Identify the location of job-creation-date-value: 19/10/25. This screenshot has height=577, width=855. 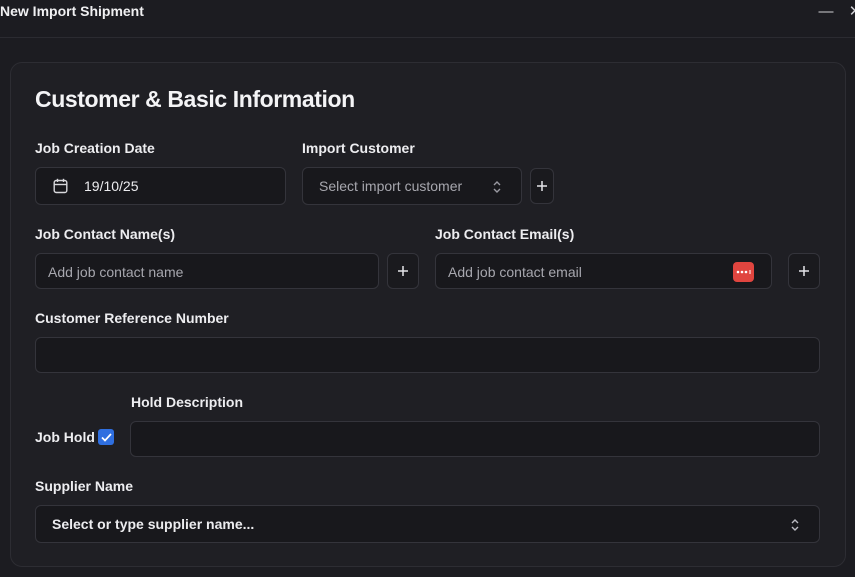
(111, 186).